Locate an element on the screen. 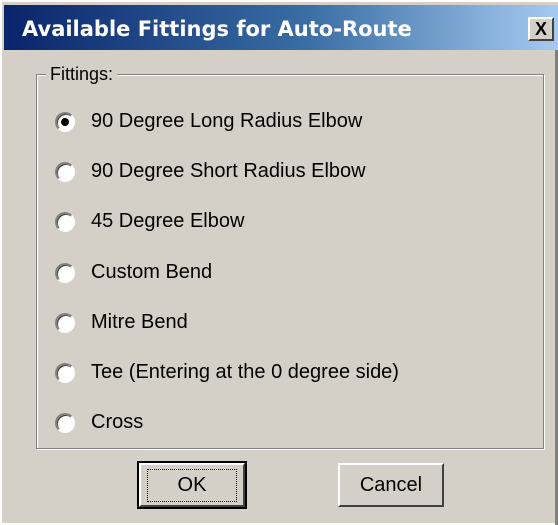 The width and height of the screenshot is (558, 525). radio-label: Mitre Bend is located at coordinates (139, 322).